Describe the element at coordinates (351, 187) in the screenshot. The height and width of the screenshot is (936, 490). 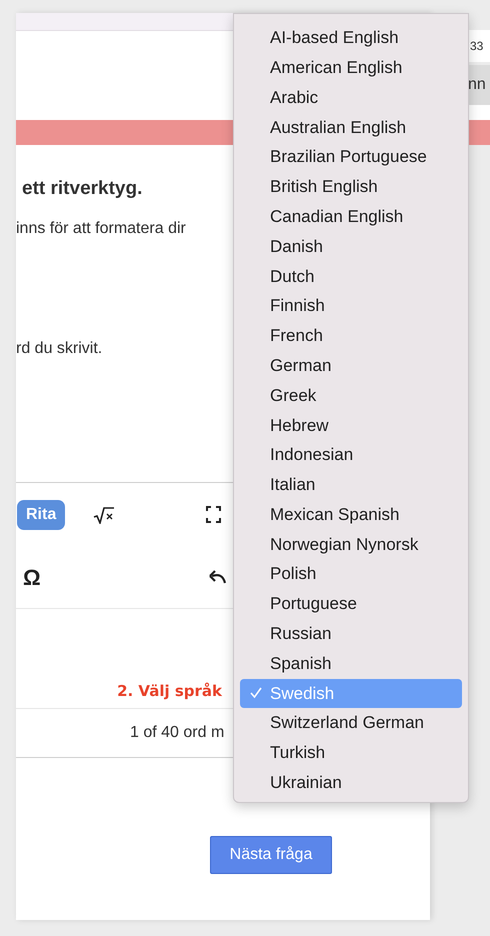
I see `menu-item: British English` at that location.